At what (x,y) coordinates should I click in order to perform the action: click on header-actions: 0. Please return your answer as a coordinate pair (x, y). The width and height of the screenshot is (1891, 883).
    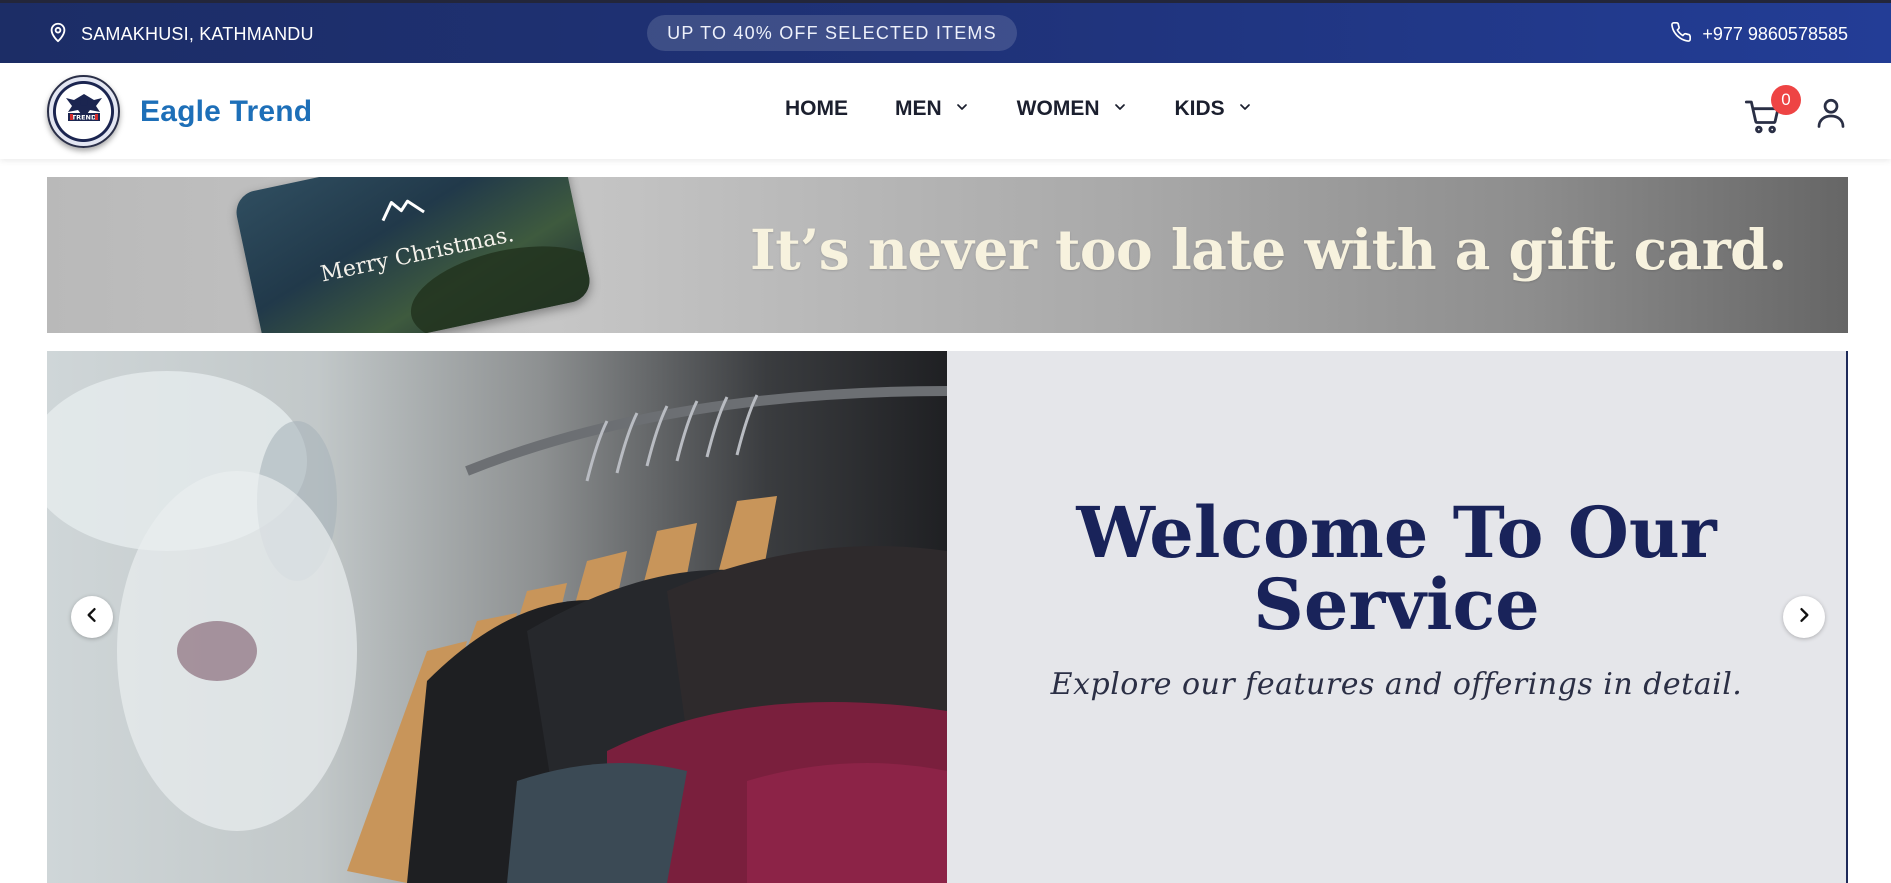
    Looking at the image, I should click on (1796, 111).